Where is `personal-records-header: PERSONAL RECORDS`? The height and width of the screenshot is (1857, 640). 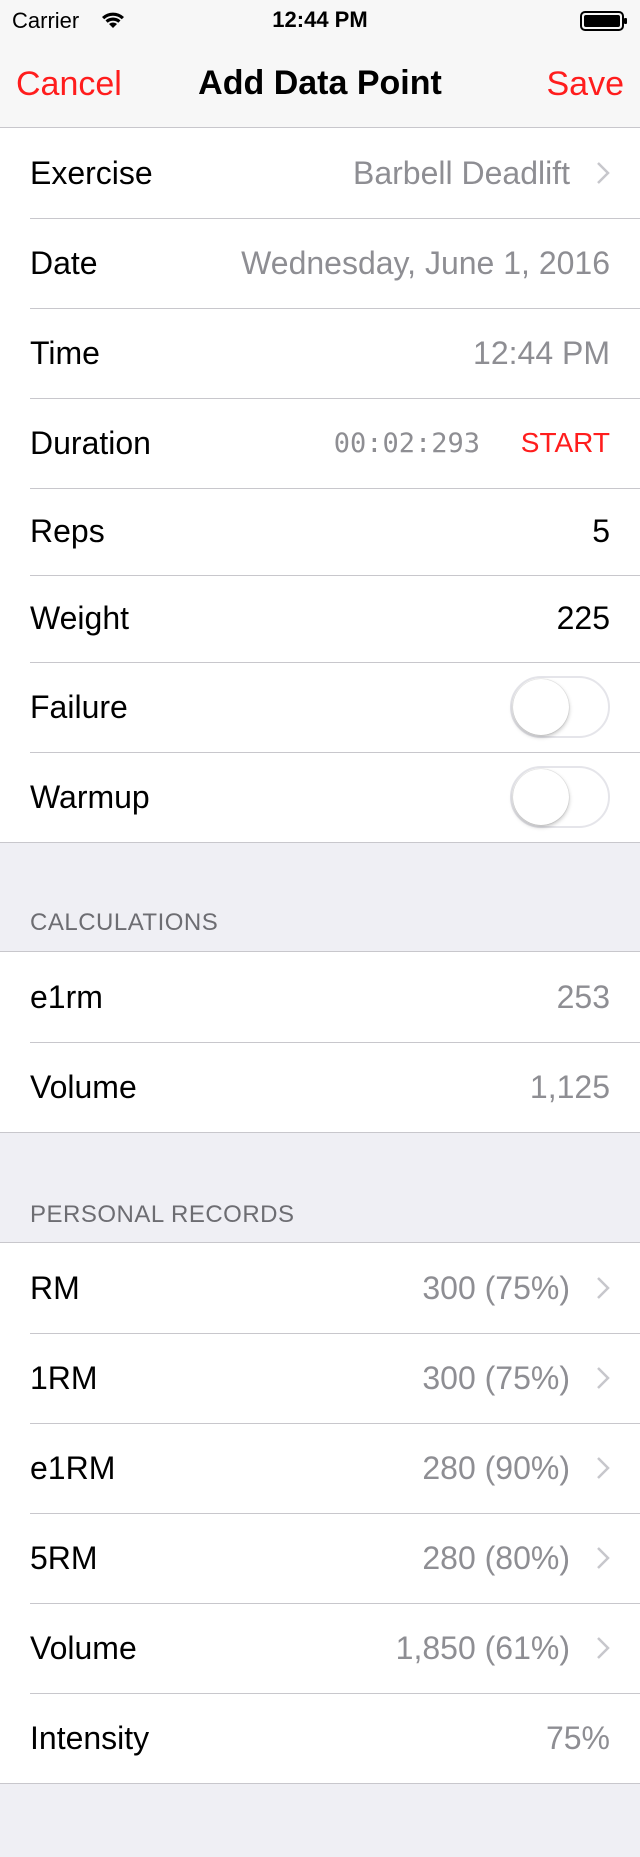 personal-records-header: PERSONAL RECORDS is located at coordinates (162, 1214).